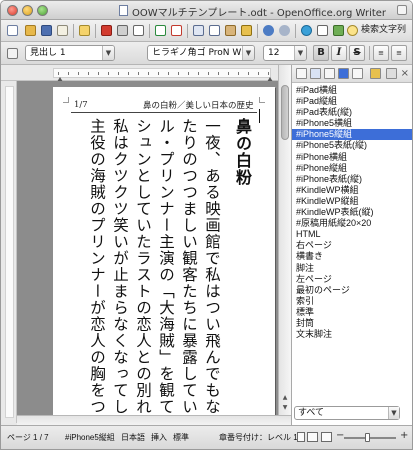 The image size is (413, 450). What do you see at coordinates (340, 435) in the screenshot?
I see `zoom-out-icon: −` at bounding box center [340, 435].